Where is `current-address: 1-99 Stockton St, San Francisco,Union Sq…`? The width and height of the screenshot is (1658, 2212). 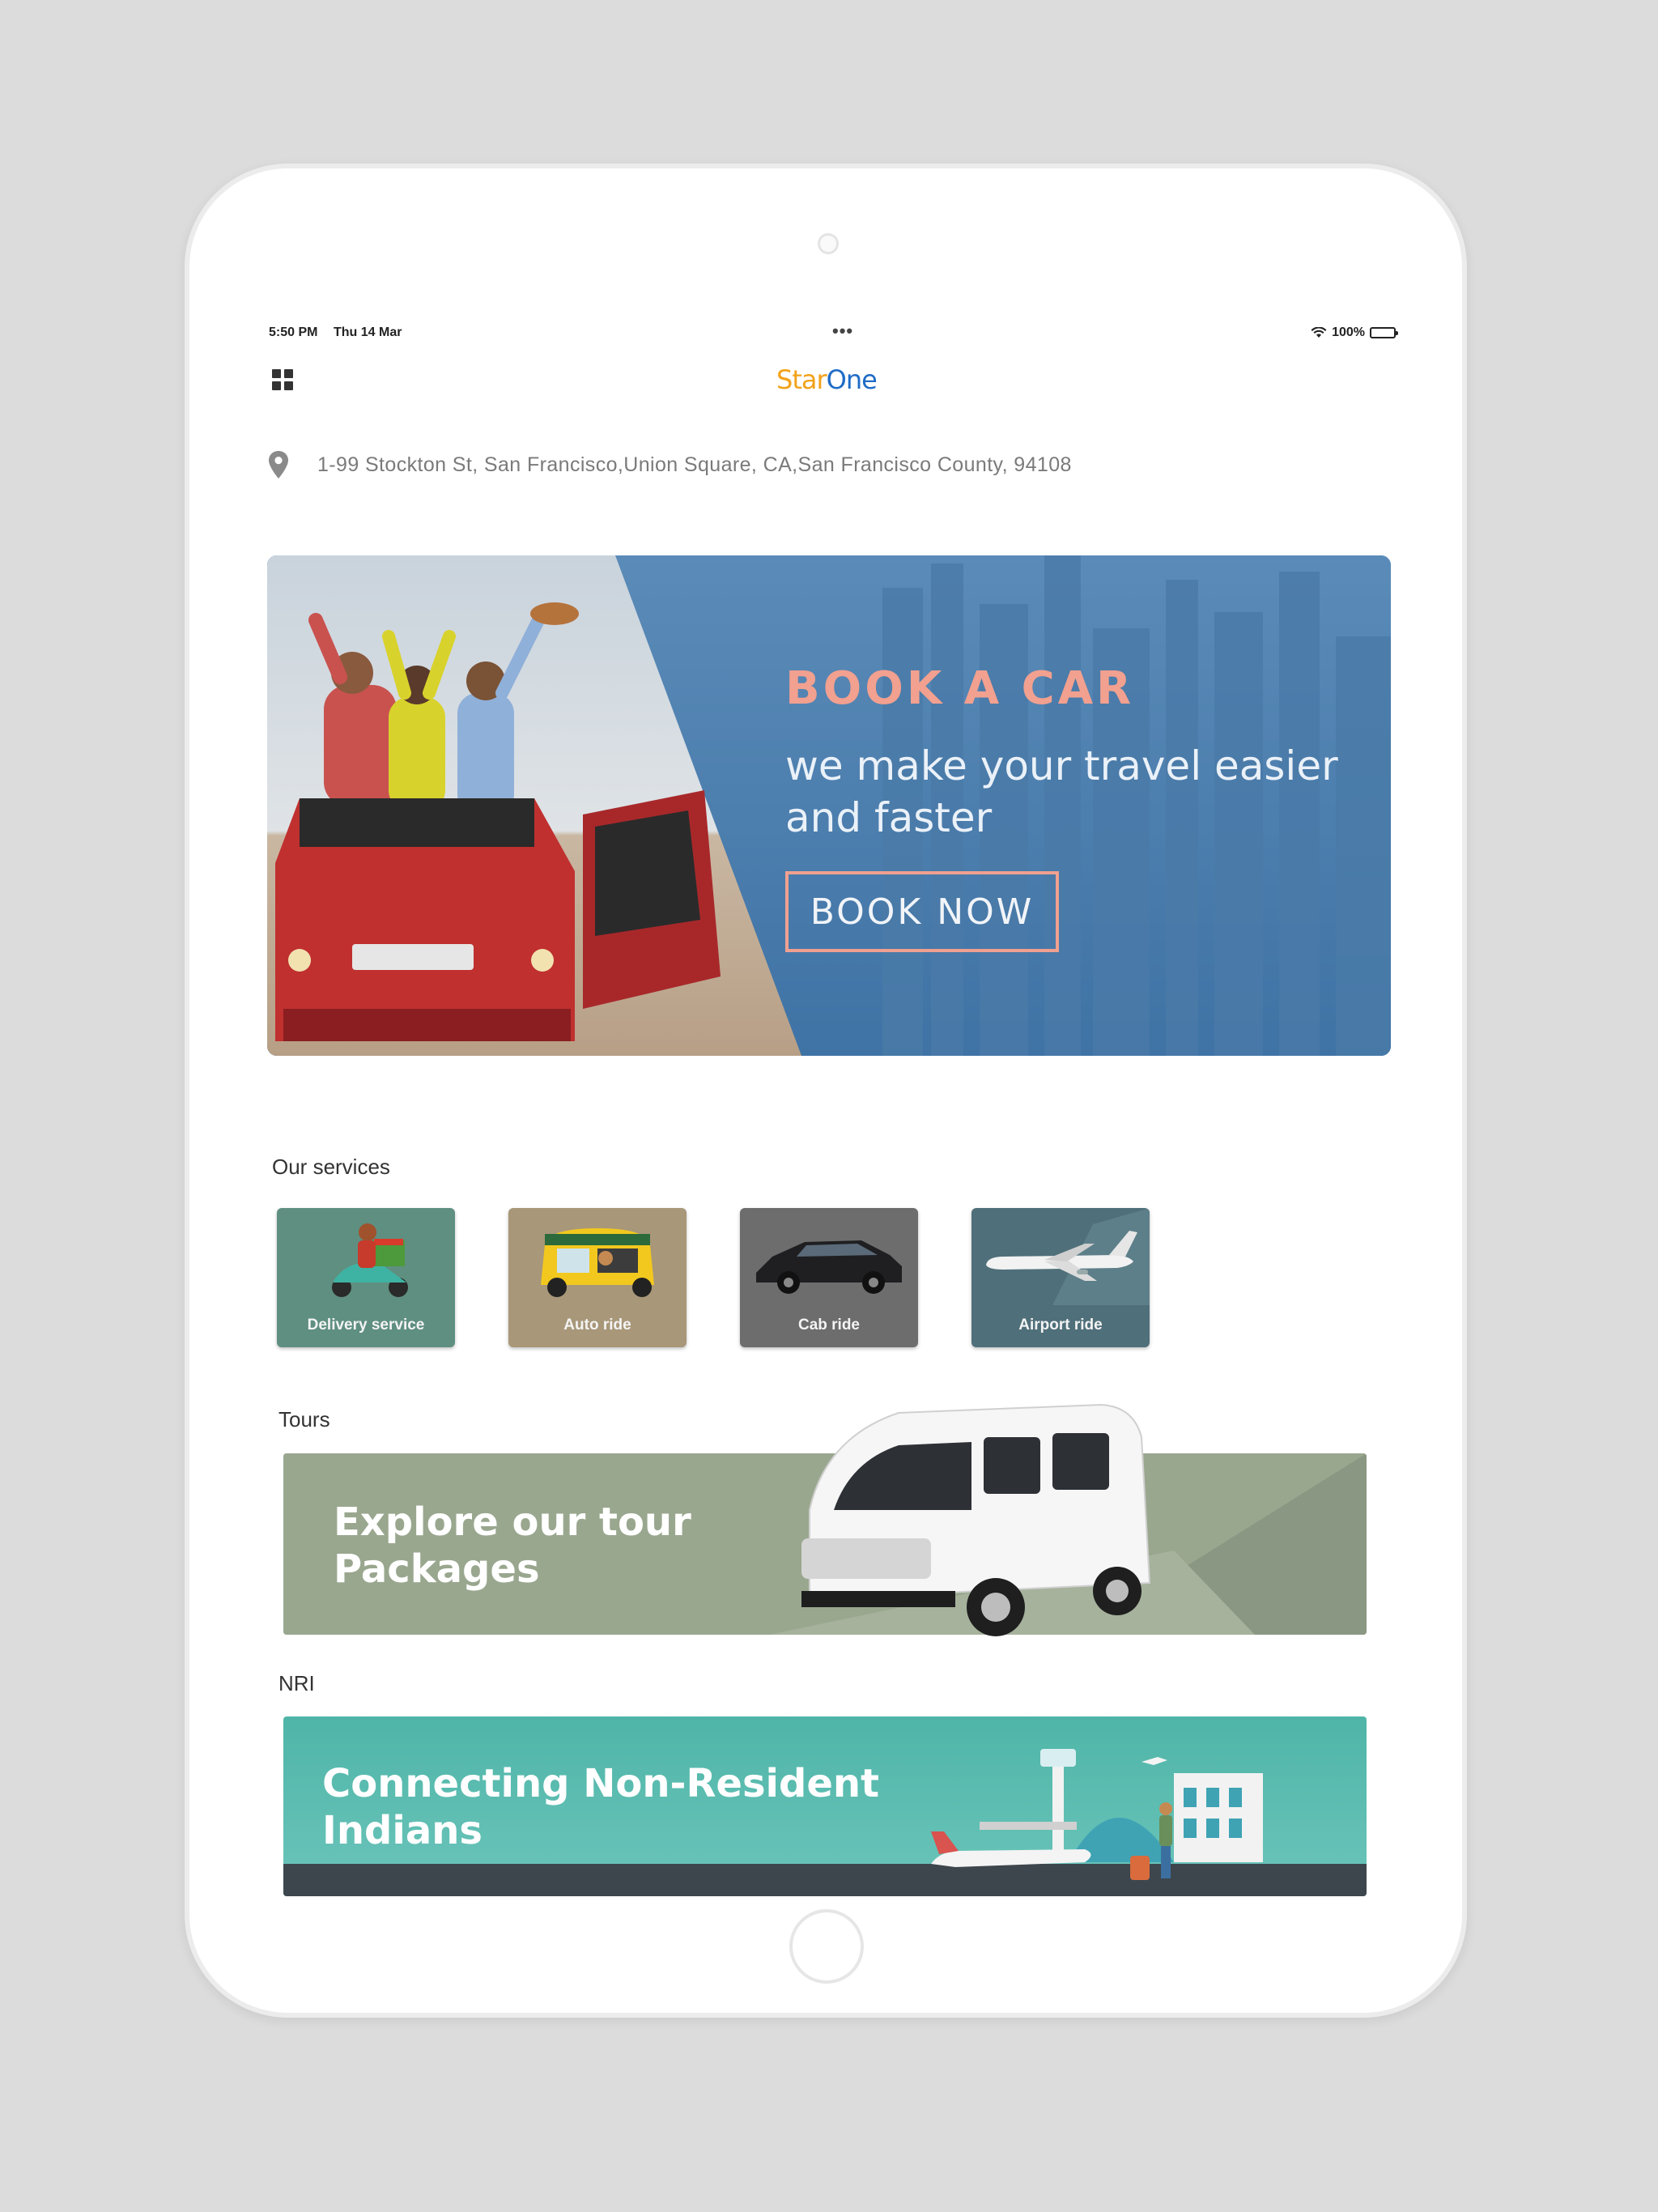
current-address: 1-99 Stockton St, San Francisco,Union Sq… is located at coordinates (694, 465).